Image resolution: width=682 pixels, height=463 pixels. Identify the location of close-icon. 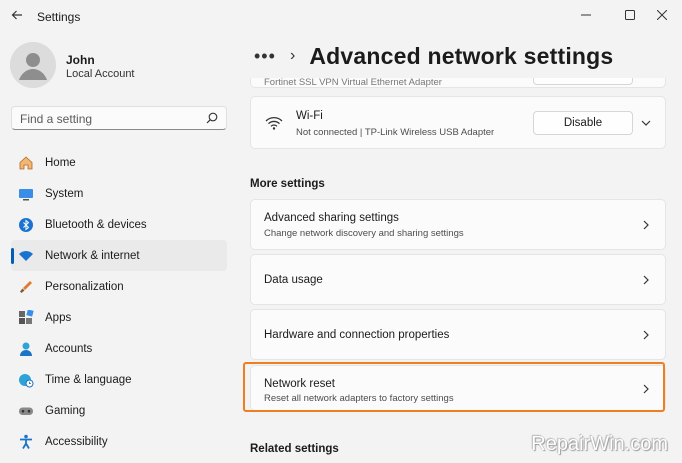
(662, 15).